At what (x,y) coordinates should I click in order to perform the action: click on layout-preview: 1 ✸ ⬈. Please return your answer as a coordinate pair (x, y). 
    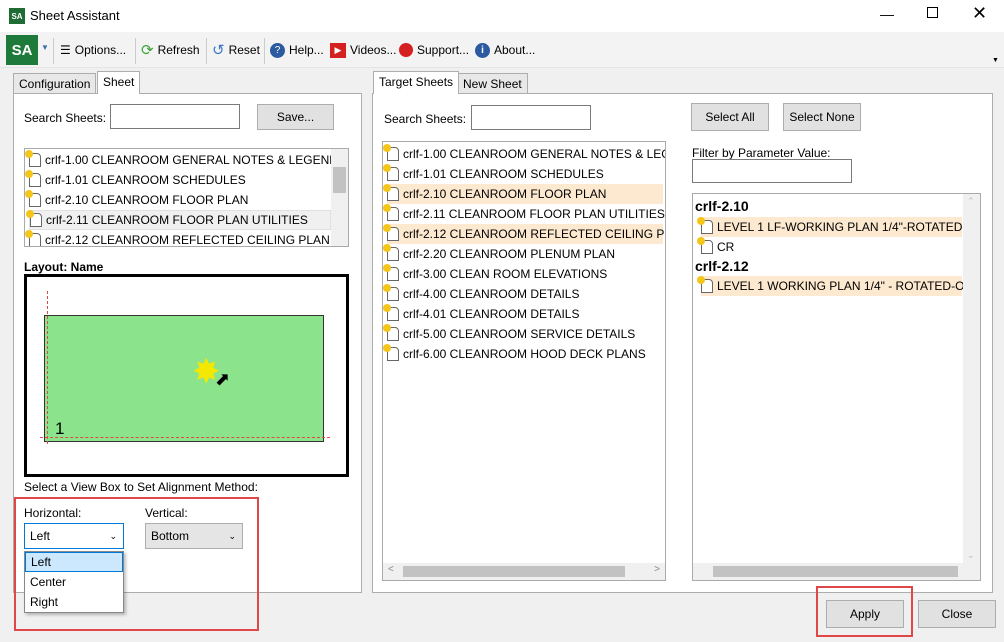
    Looking at the image, I should click on (186, 375).